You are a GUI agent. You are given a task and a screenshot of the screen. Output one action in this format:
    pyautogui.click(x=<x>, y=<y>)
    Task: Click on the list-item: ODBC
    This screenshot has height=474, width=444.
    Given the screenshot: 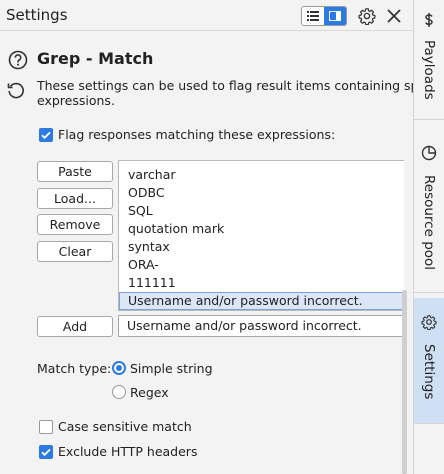 What is the action you would take?
    pyautogui.click(x=261, y=193)
    